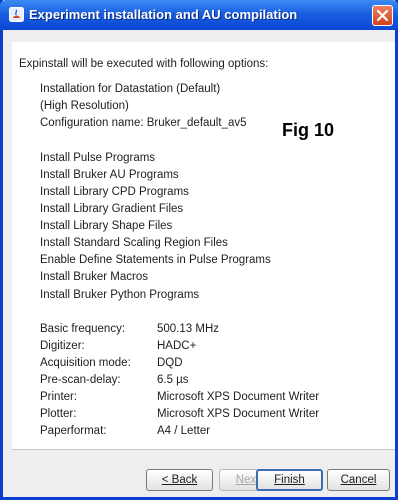  I want to click on install-item: Install Library Shape Files, so click(106, 226).